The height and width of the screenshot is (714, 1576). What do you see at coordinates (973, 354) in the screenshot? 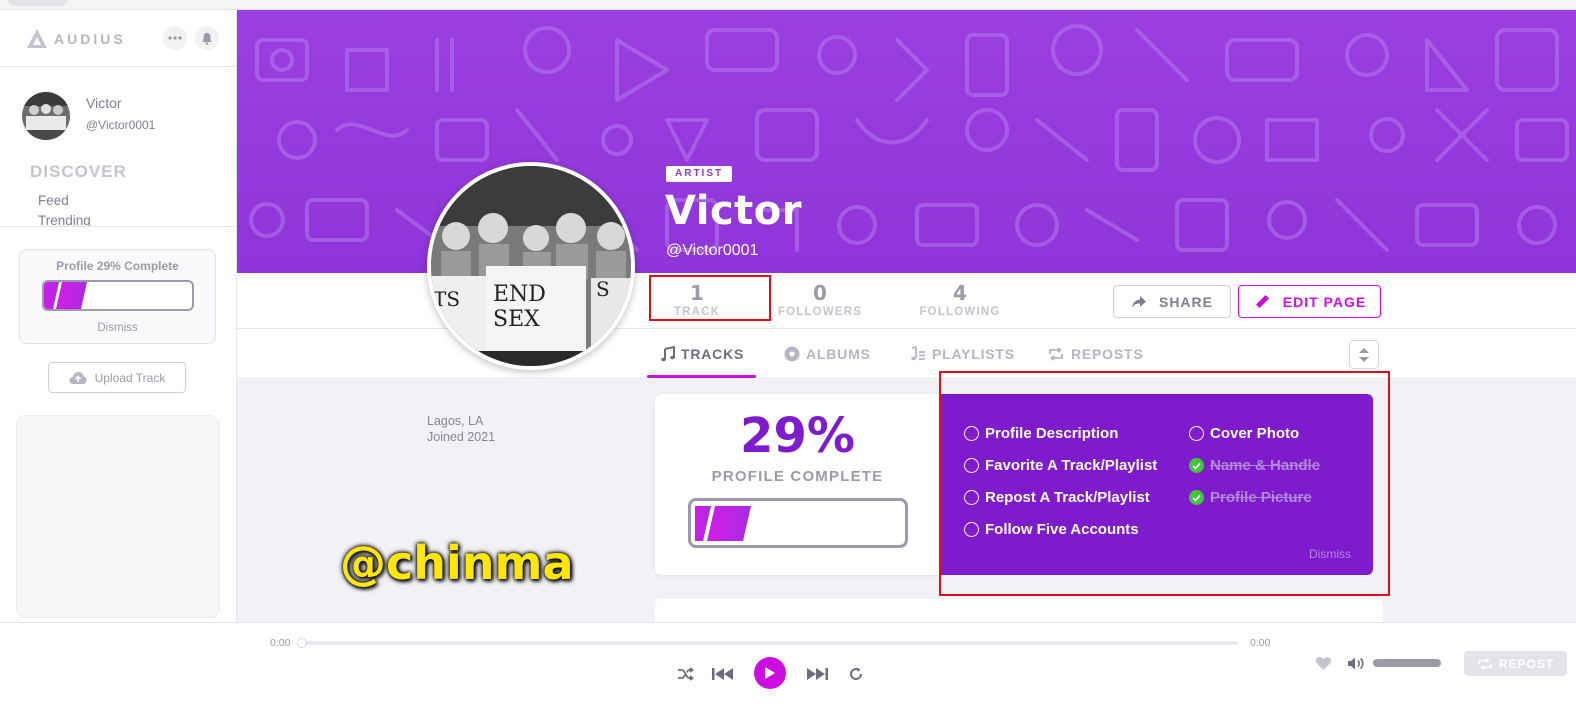
I see `tab-playlists-label: PLAYLISTS` at bounding box center [973, 354].